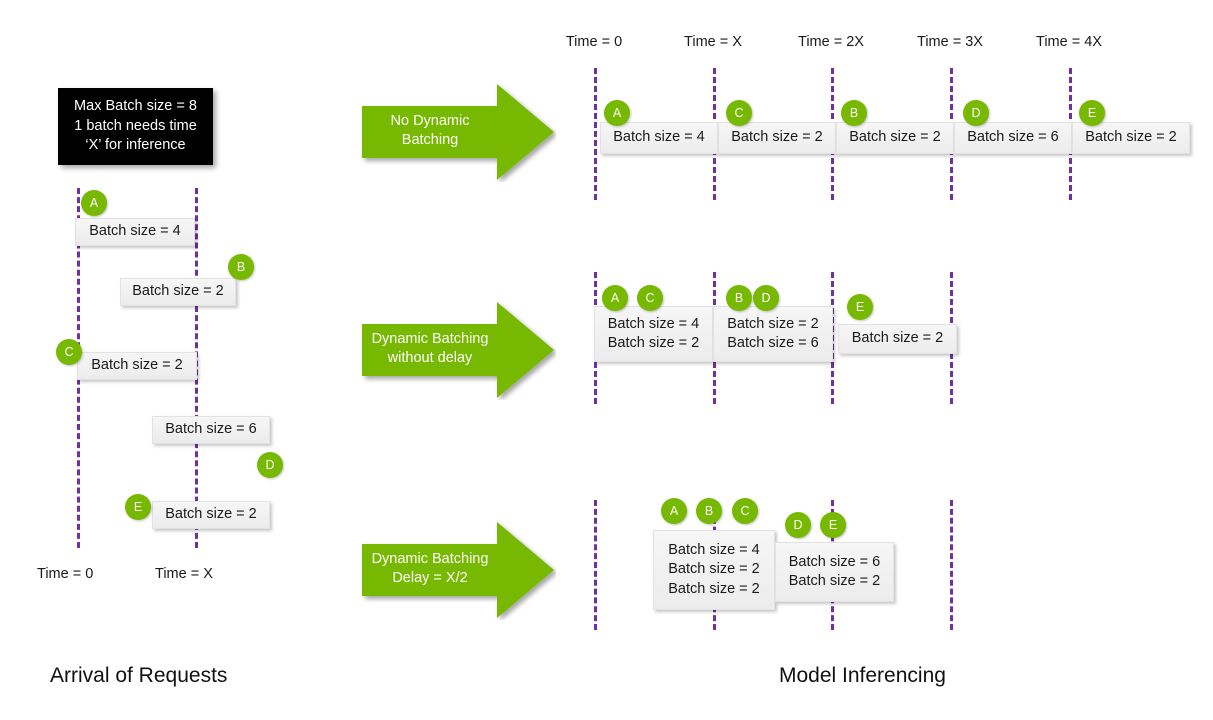  I want to click on request-marker-dynamic-batching-without-delay-A: A, so click(615, 298).